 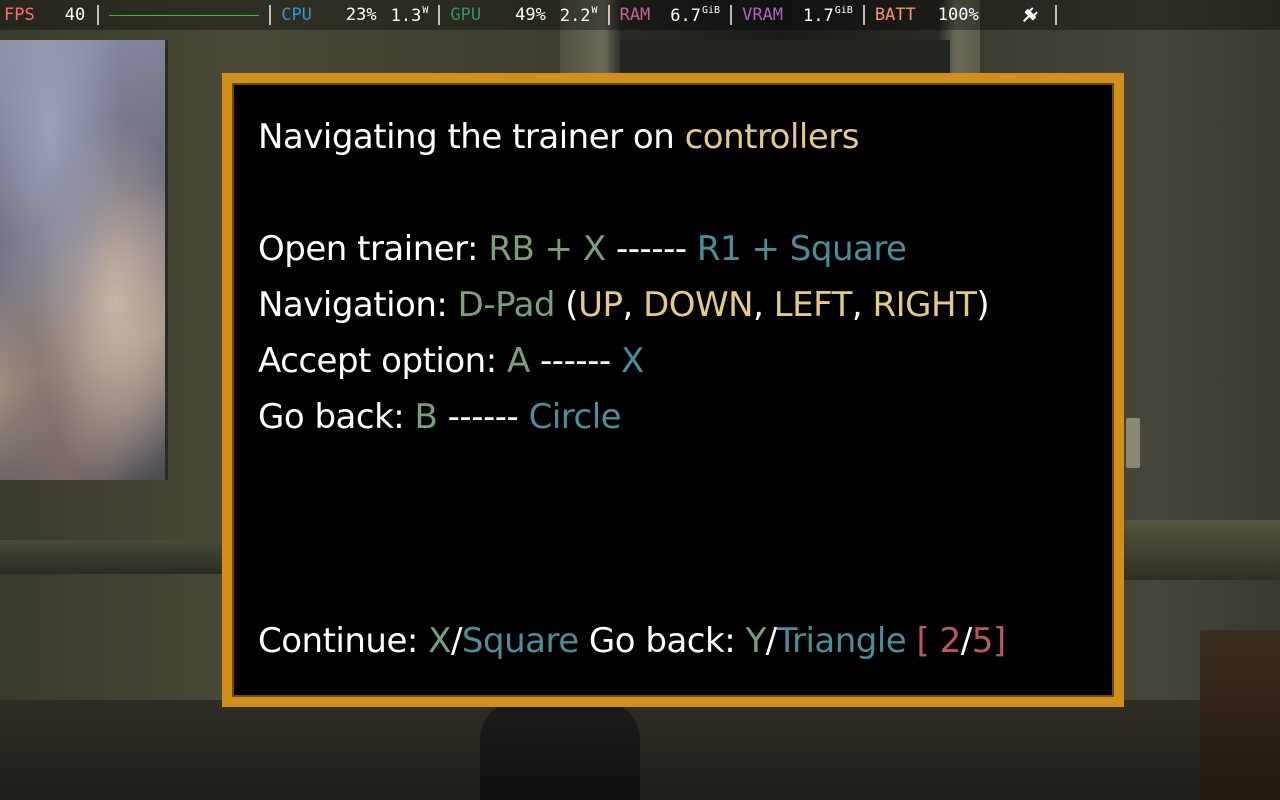 I want to click on navigation-right: RIGHT, so click(x=924, y=305).